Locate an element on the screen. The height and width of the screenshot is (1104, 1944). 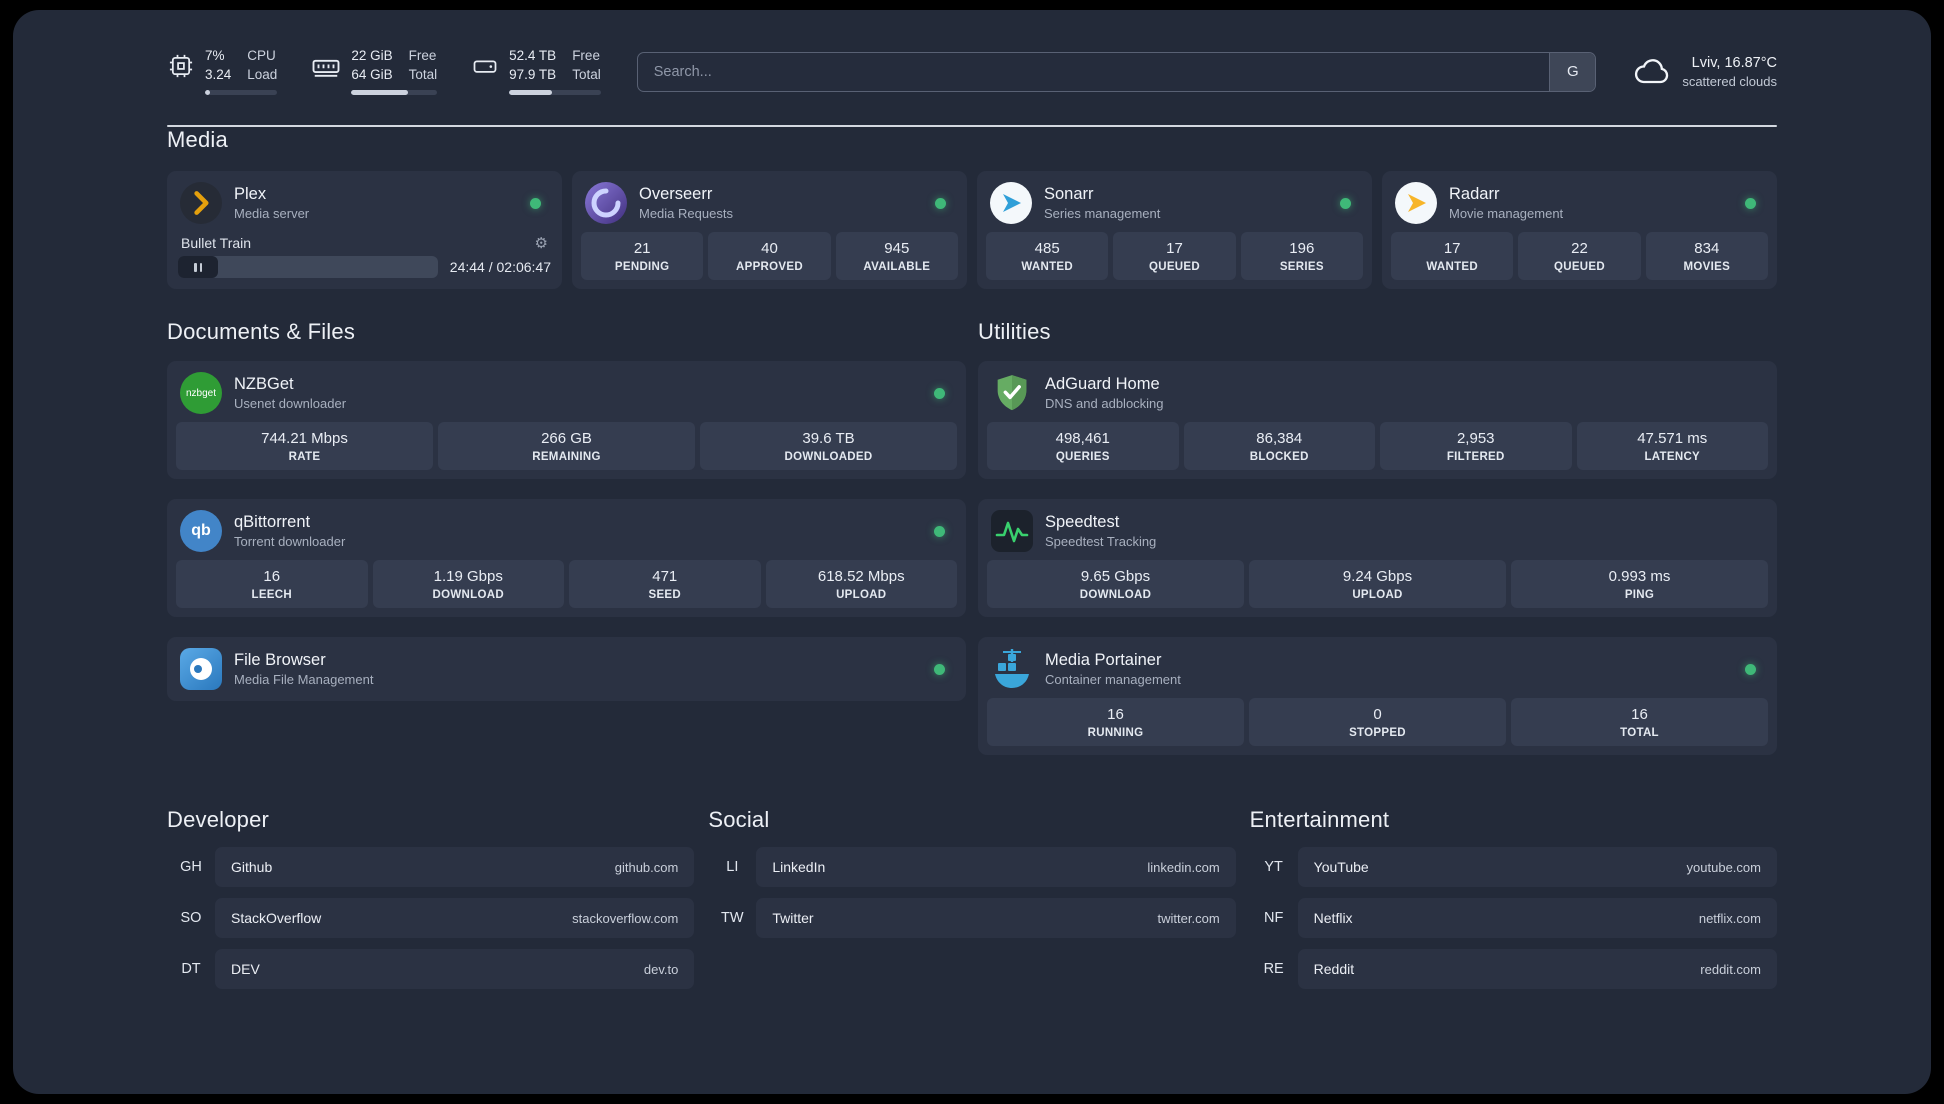
card-header: File Browser Media File Management is located at coordinates (566, 669).